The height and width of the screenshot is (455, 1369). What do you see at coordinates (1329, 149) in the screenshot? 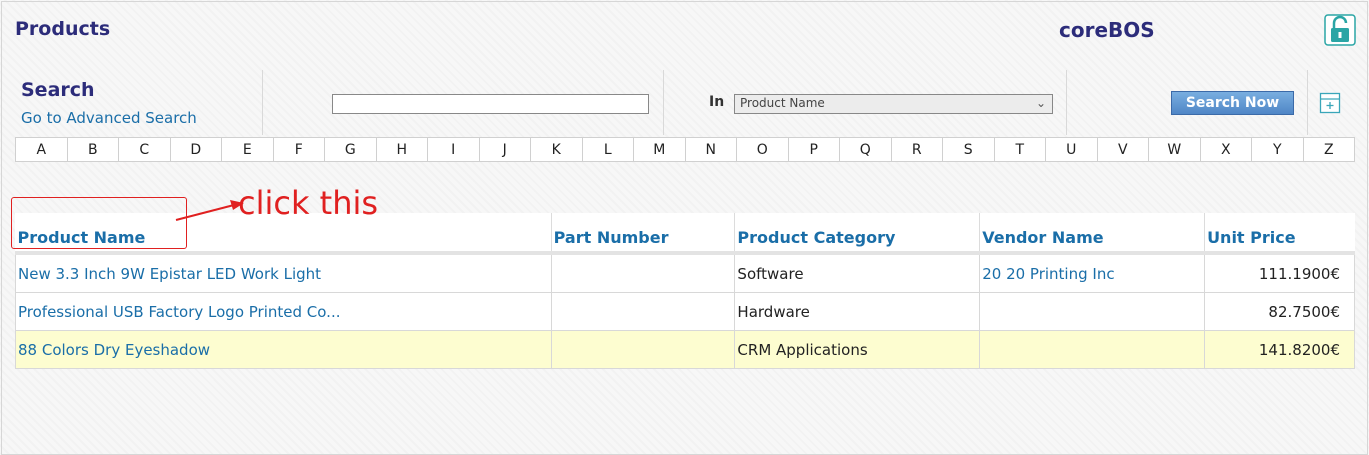
I see `alphabet-letter-z: Z` at bounding box center [1329, 149].